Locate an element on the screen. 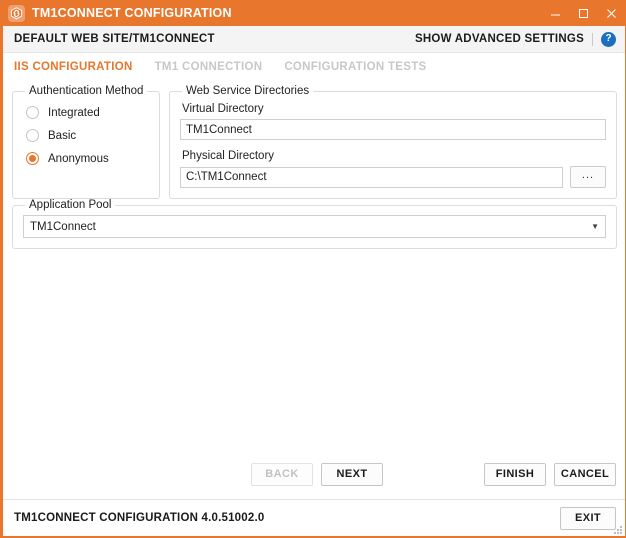  title-bar: TM1CONNECT CONFIGURATION is located at coordinates (314, 13).